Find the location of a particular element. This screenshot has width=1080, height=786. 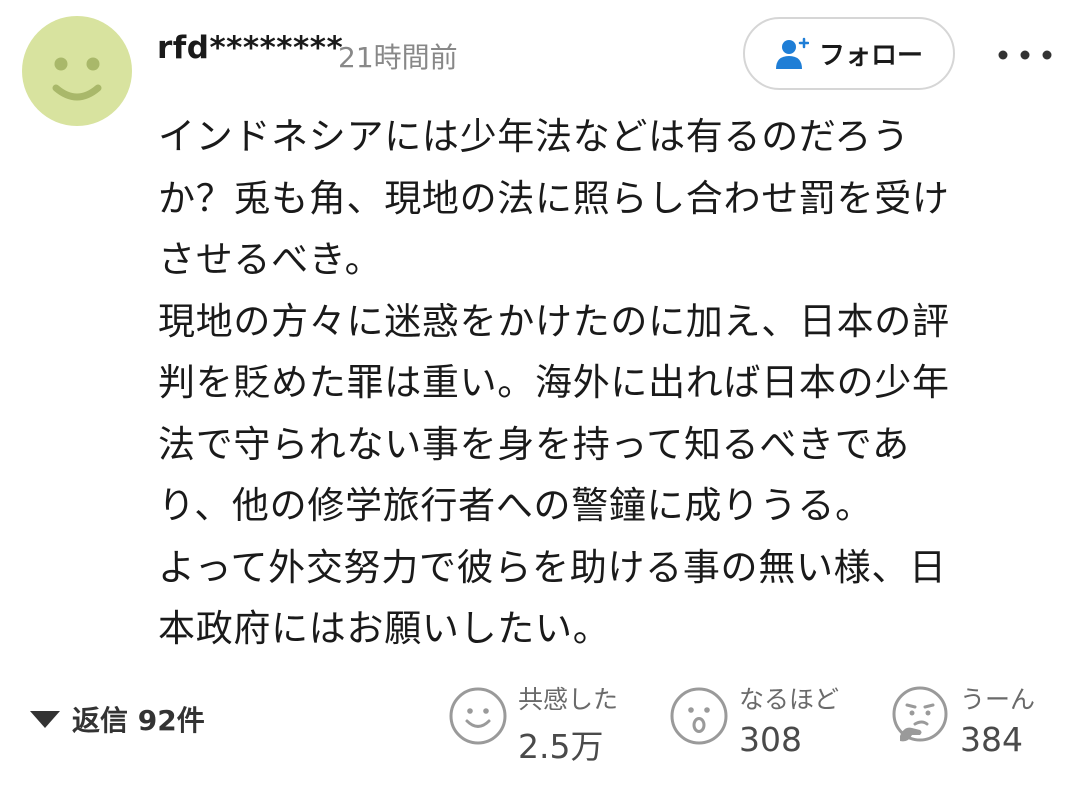

reaction-hmm-button: うーん 384 is located at coordinates (980, 721).